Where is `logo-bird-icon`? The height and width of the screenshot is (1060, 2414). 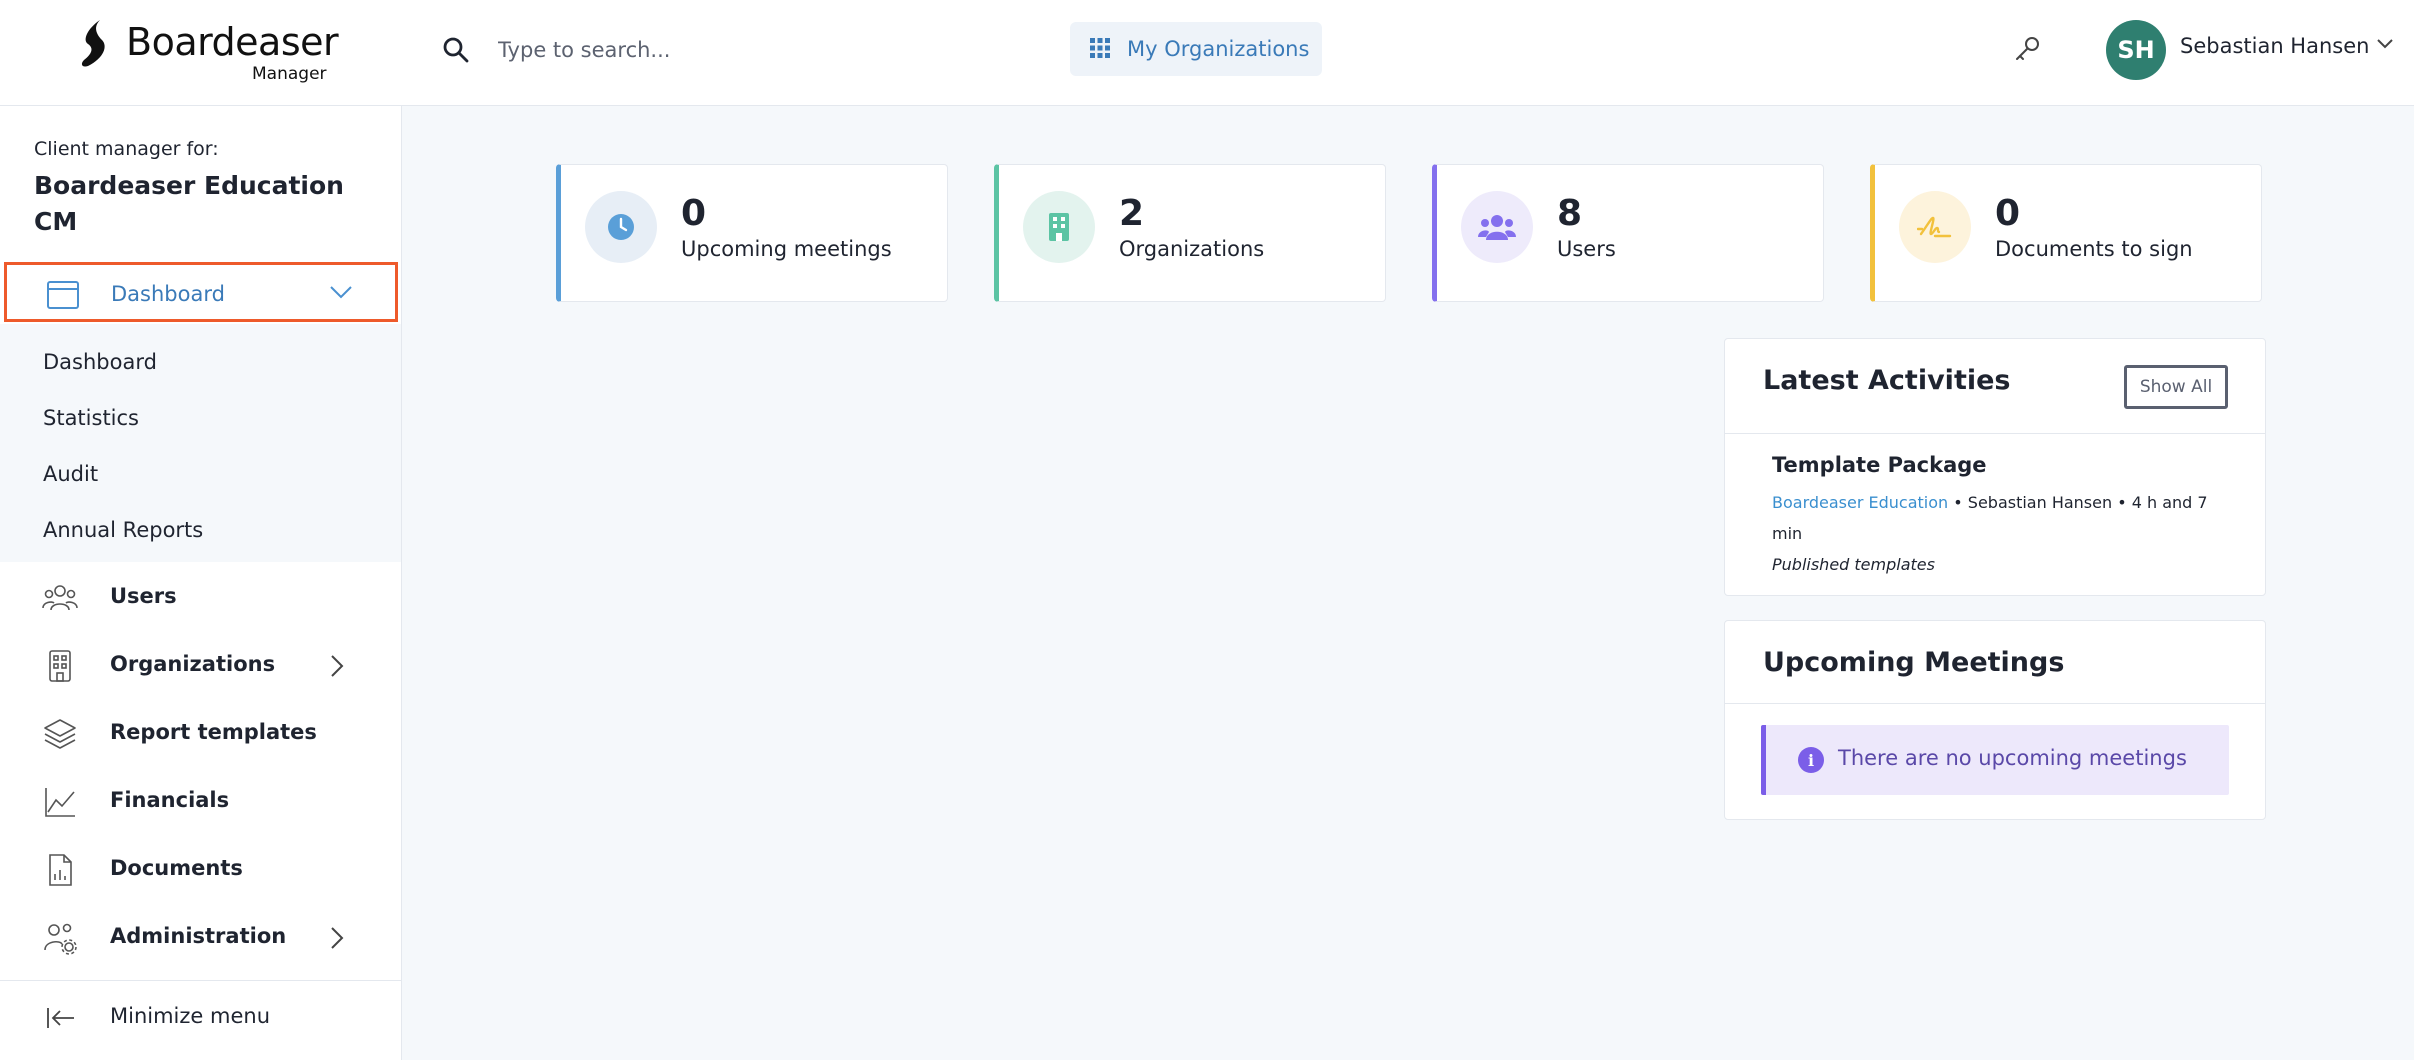
logo-bird-icon is located at coordinates (93, 43).